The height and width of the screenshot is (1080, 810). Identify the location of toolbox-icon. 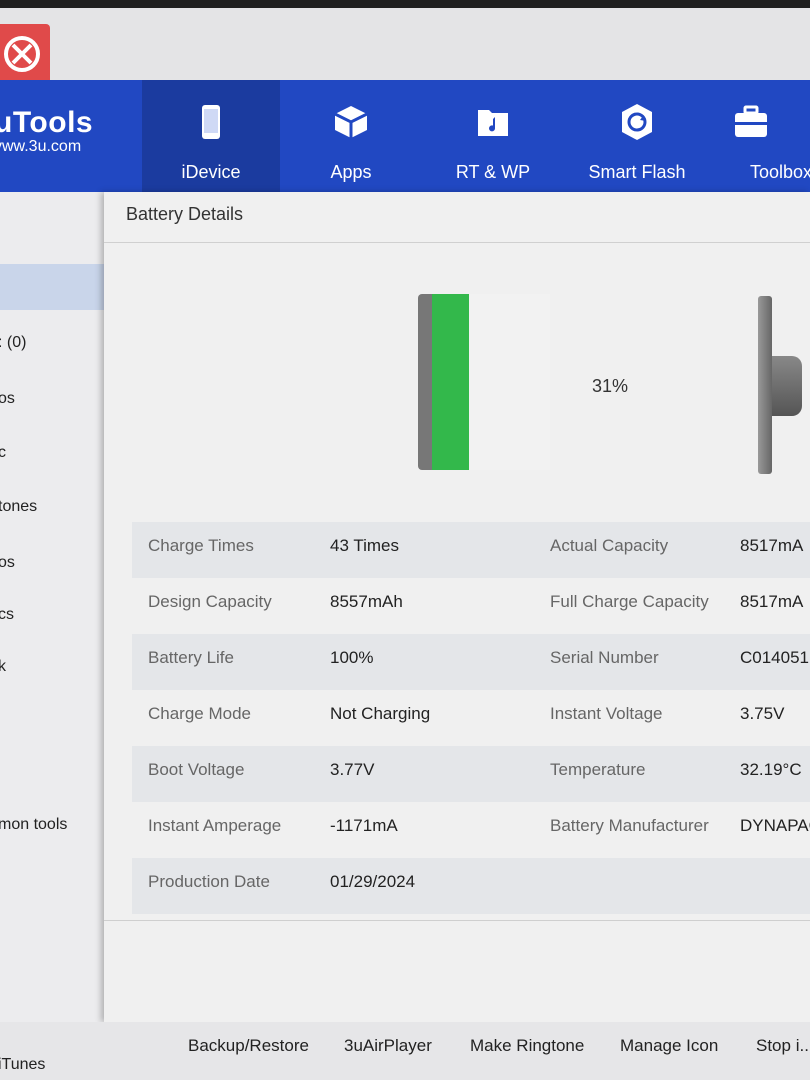
(751, 121).